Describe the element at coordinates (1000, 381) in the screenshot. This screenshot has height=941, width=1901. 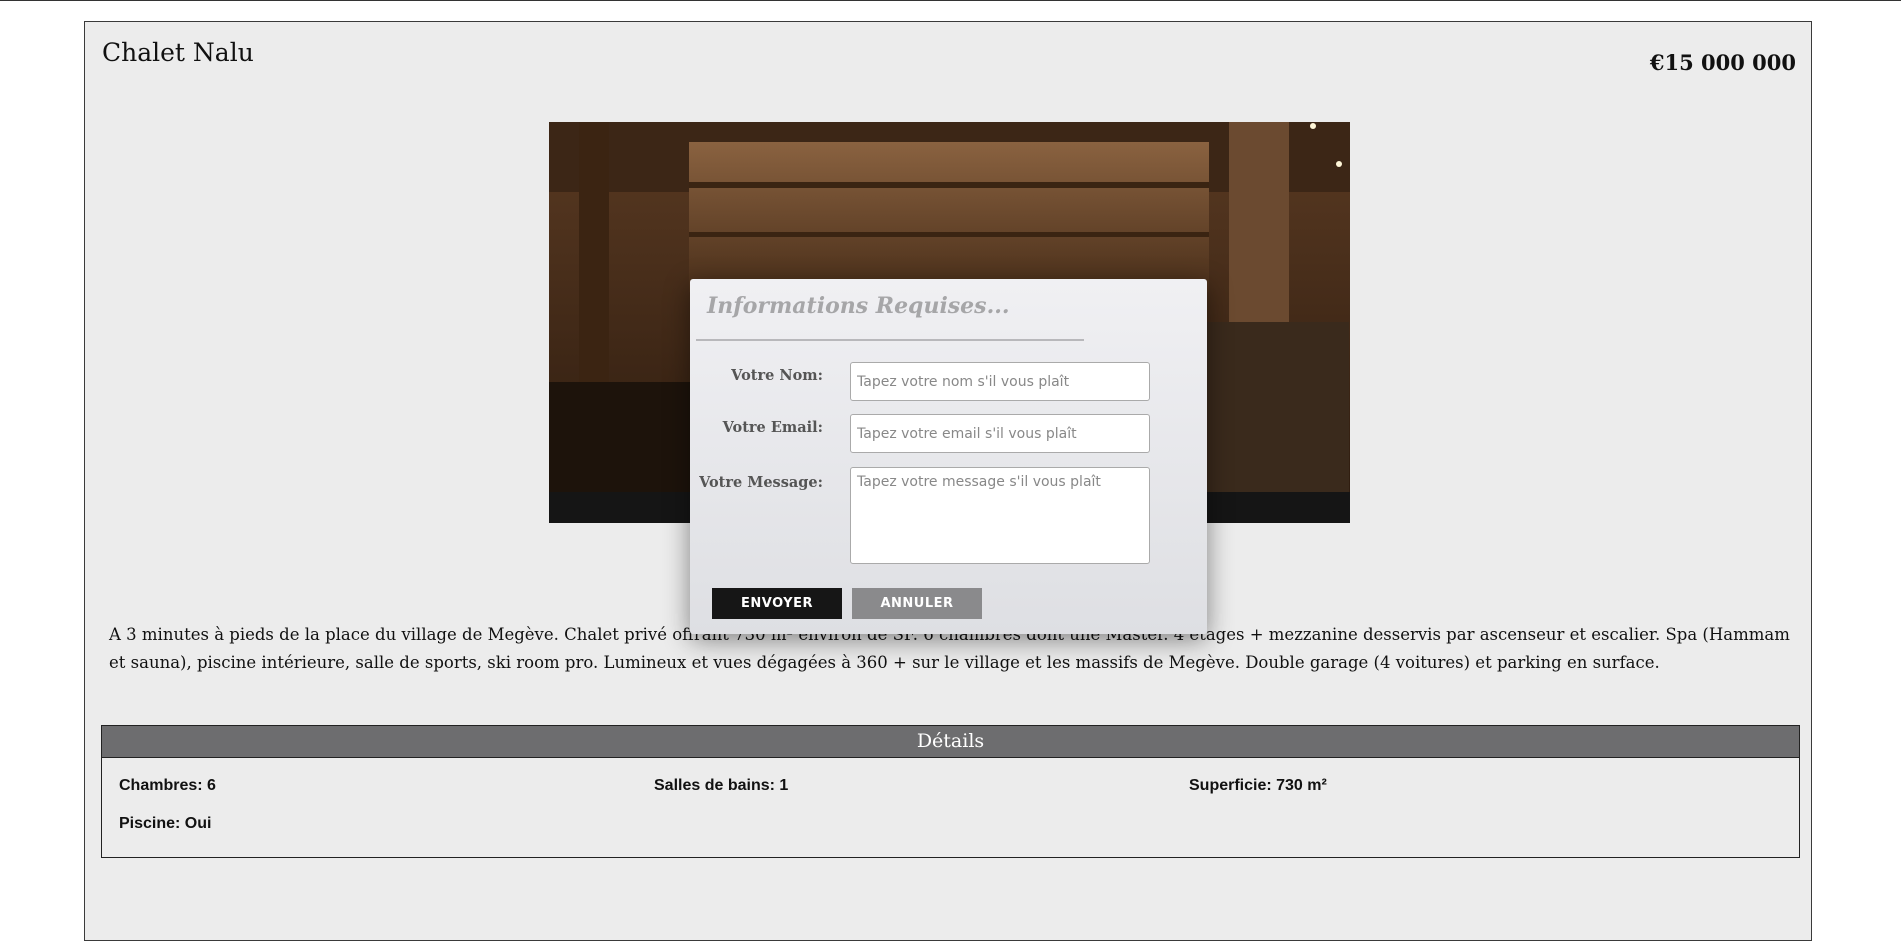
I see `name-input` at that location.